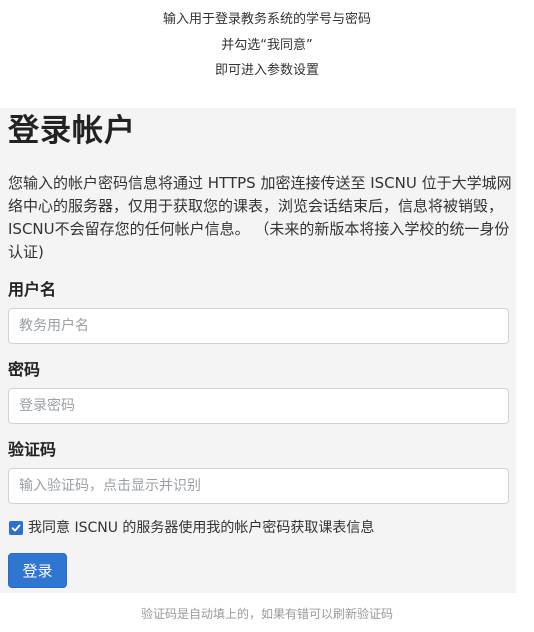 Image resolution: width=534 pixels, height=632 pixels. Describe the element at coordinates (258, 326) in the screenshot. I see `username-input` at that location.